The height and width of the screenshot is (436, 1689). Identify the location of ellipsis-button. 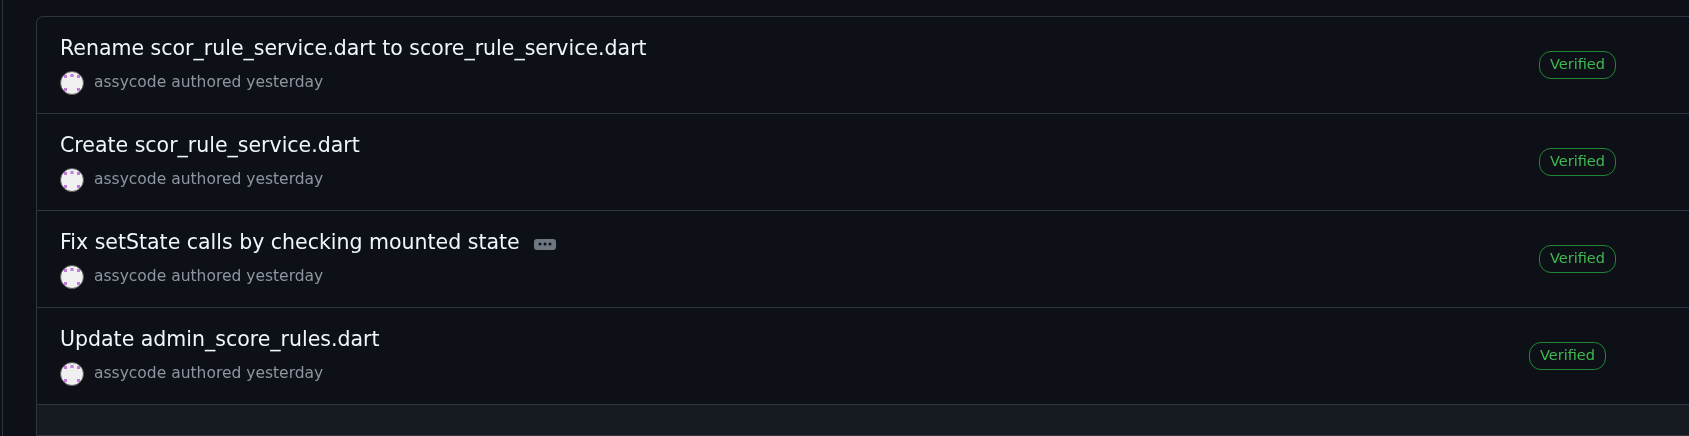
(544, 244).